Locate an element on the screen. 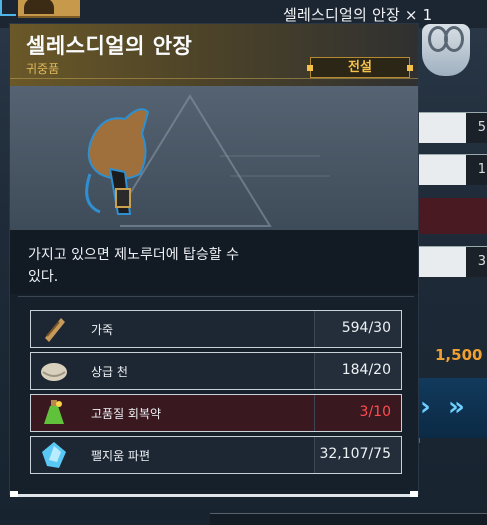 The image size is (487, 525). material-row-fine-cloth: 상급 천 184/20 is located at coordinates (216, 371).